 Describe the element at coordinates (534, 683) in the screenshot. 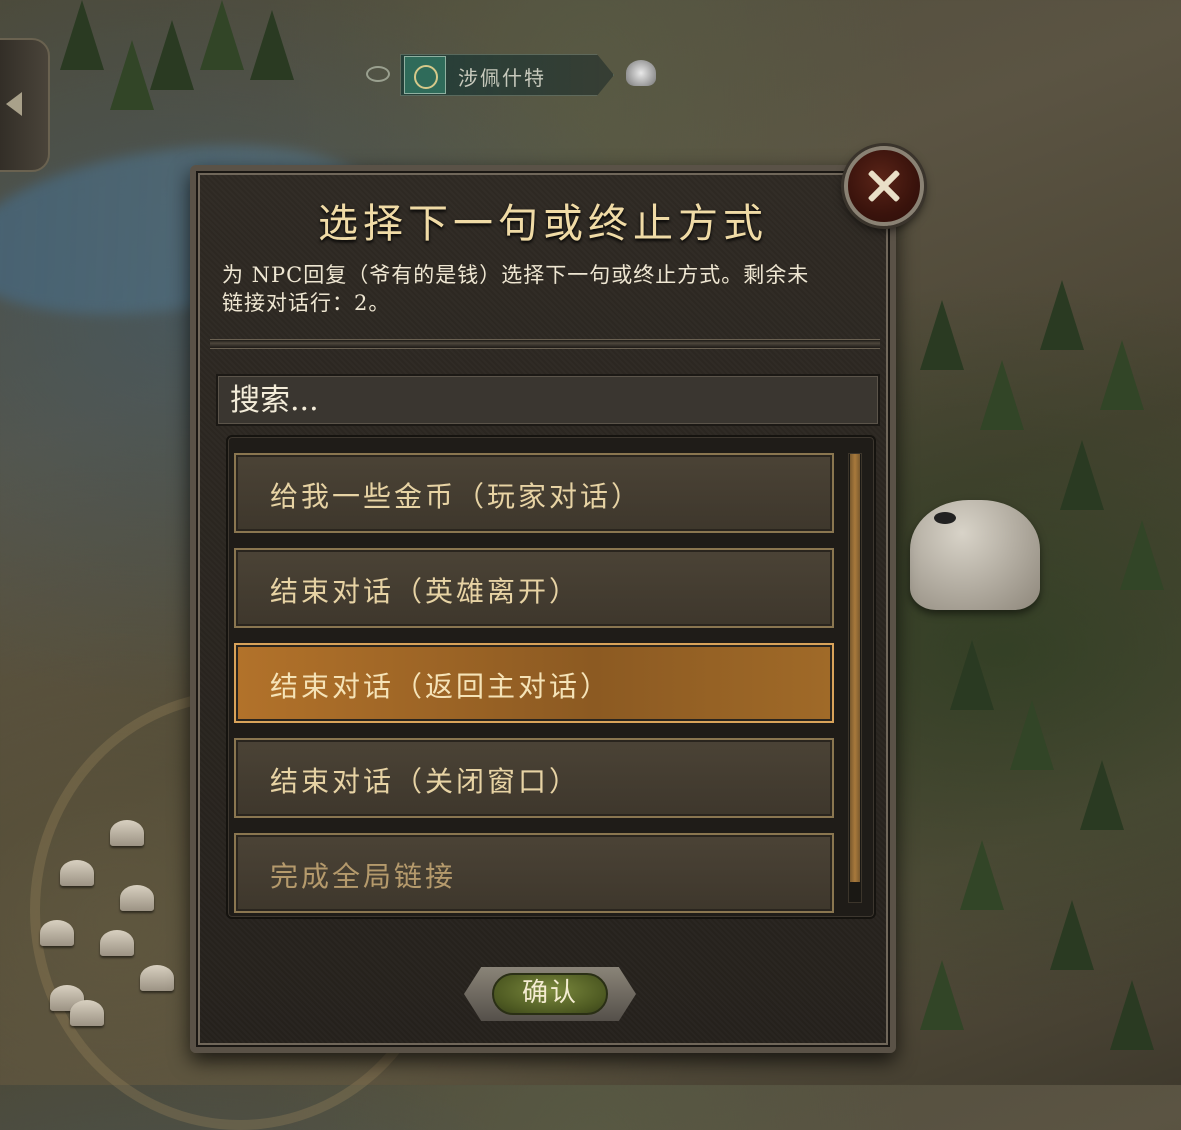

I see `option-item-selected: 结束对话（返回主对话）` at that location.